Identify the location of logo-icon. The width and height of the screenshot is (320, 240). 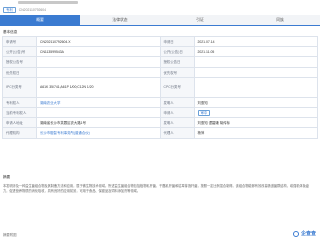
(296, 233).